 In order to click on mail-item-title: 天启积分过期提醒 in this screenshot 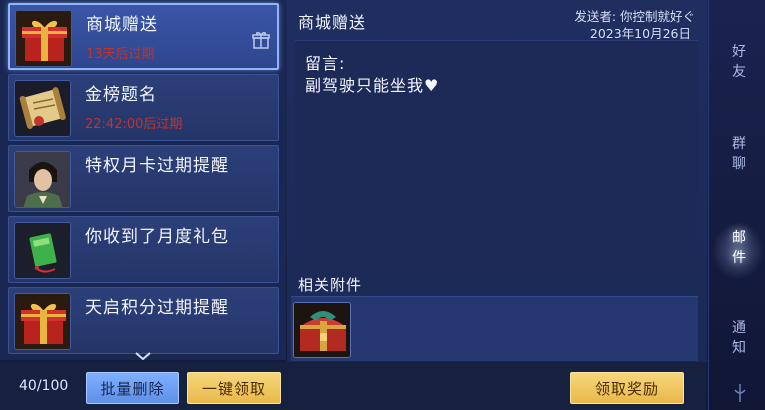, I will do `click(157, 308)`.